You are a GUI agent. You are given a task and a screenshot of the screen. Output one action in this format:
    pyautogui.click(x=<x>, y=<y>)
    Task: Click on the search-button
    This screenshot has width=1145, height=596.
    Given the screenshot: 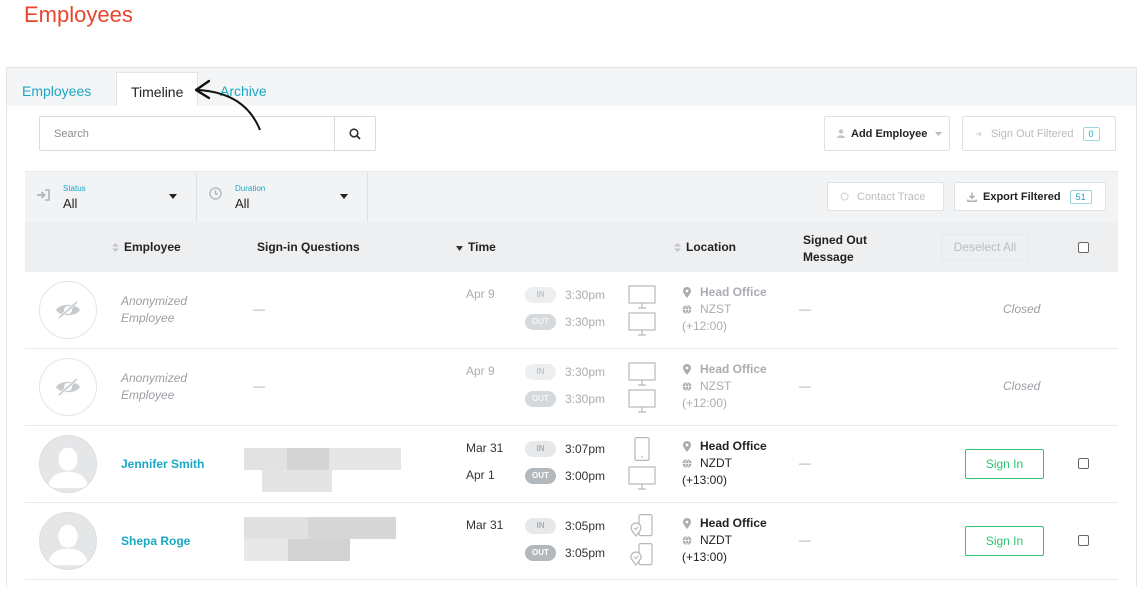 What is the action you would take?
    pyautogui.click(x=354, y=133)
    